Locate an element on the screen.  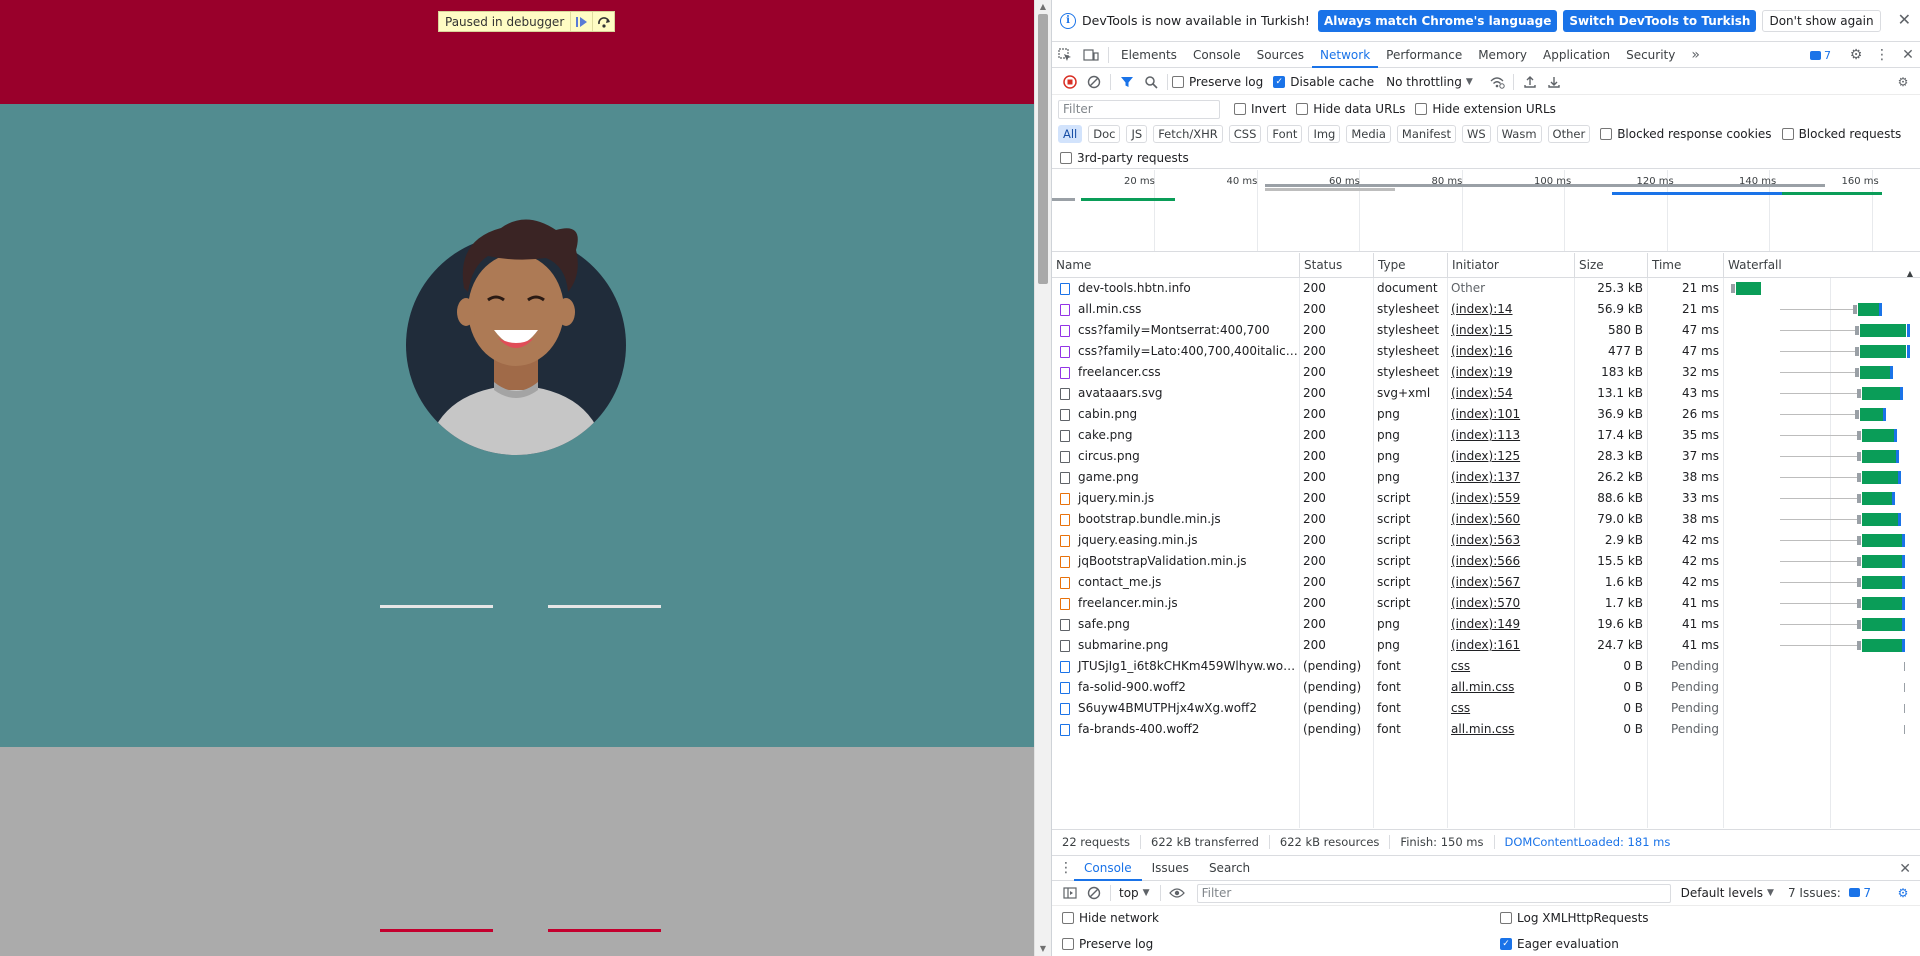
live-expression-eye-icon is located at coordinates (1177, 893).